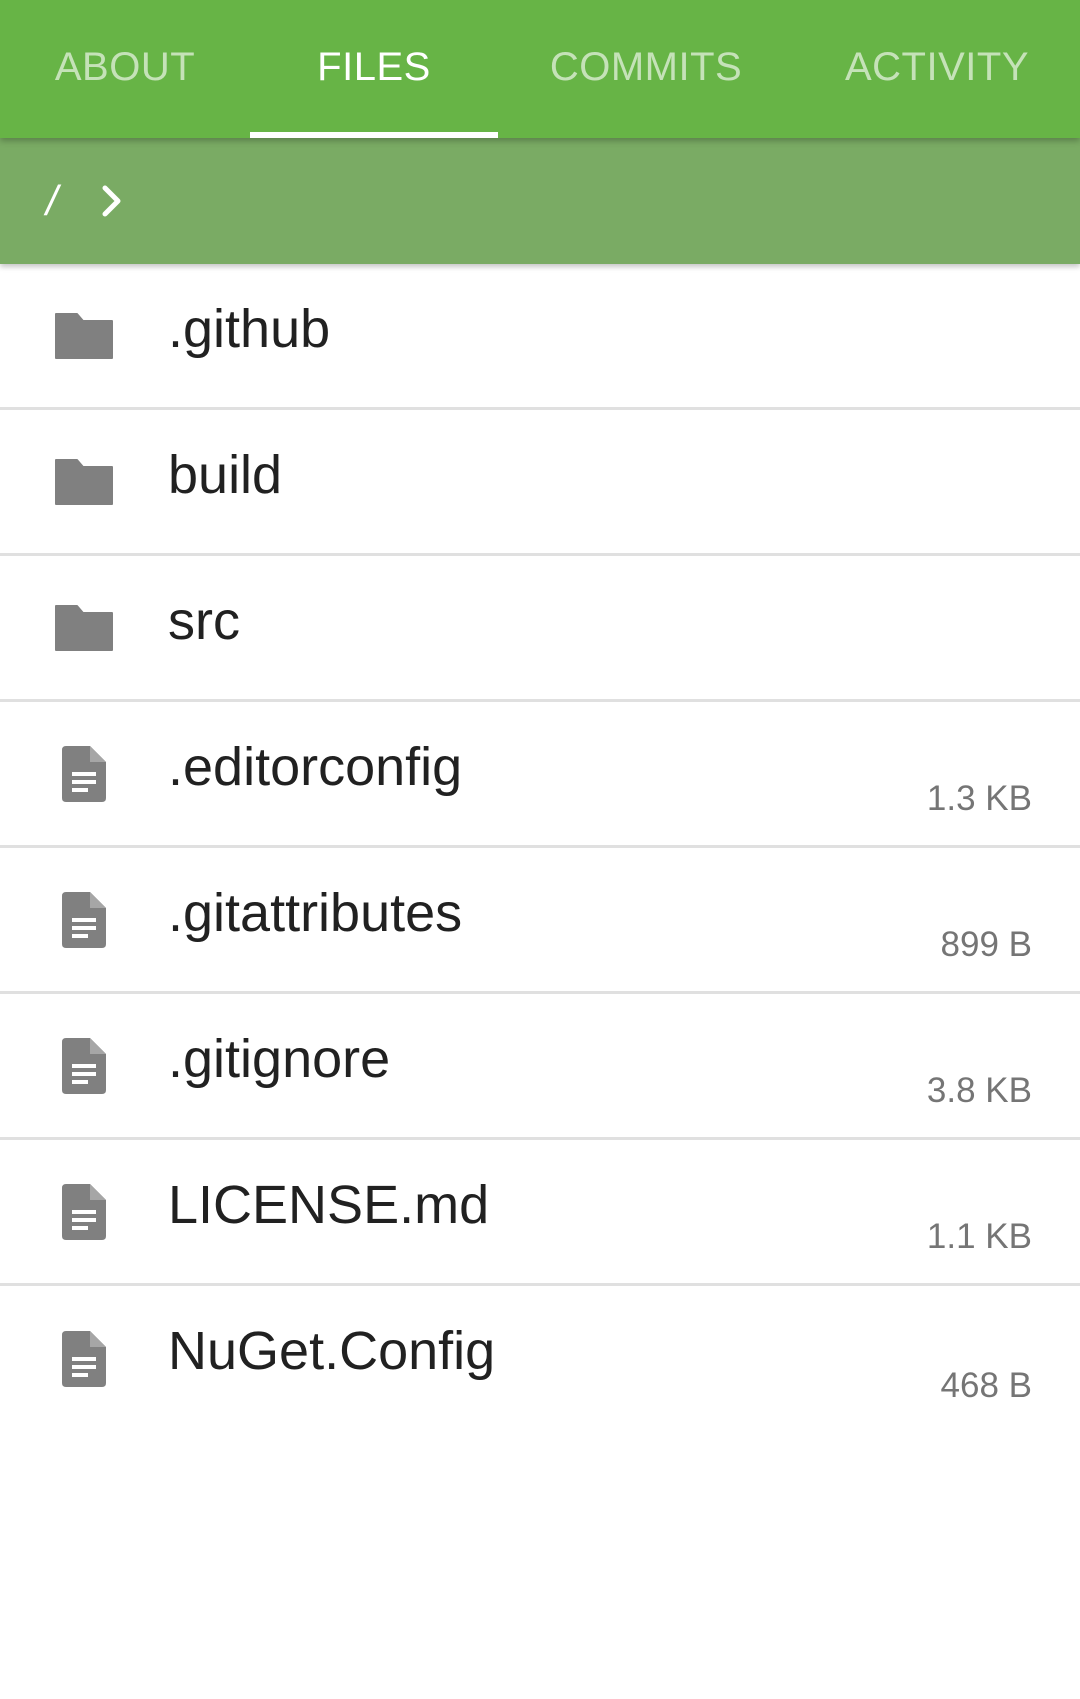 The height and width of the screenshot is (1699, 1080). I want to click on folder-row: .github, so click(540, 337).